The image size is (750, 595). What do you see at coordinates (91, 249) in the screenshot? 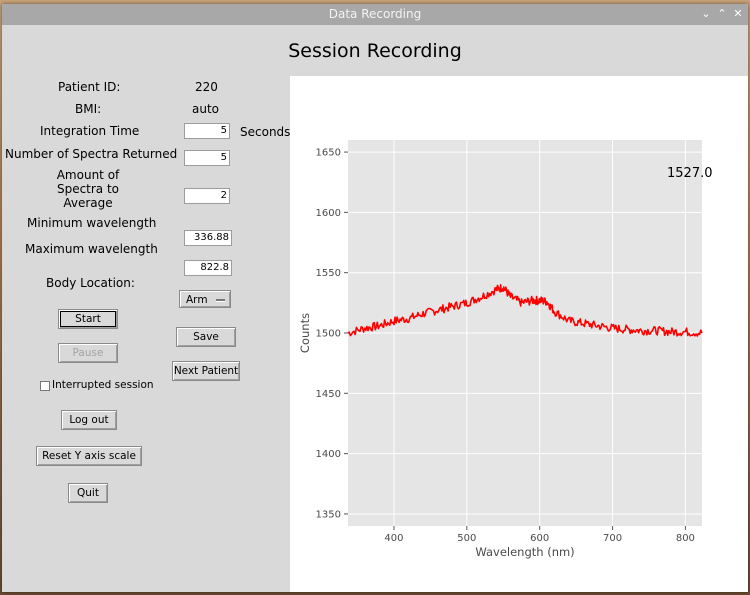
I see `max-wavelength-label: Maximum wavelength` at bounding box center [91, 249].